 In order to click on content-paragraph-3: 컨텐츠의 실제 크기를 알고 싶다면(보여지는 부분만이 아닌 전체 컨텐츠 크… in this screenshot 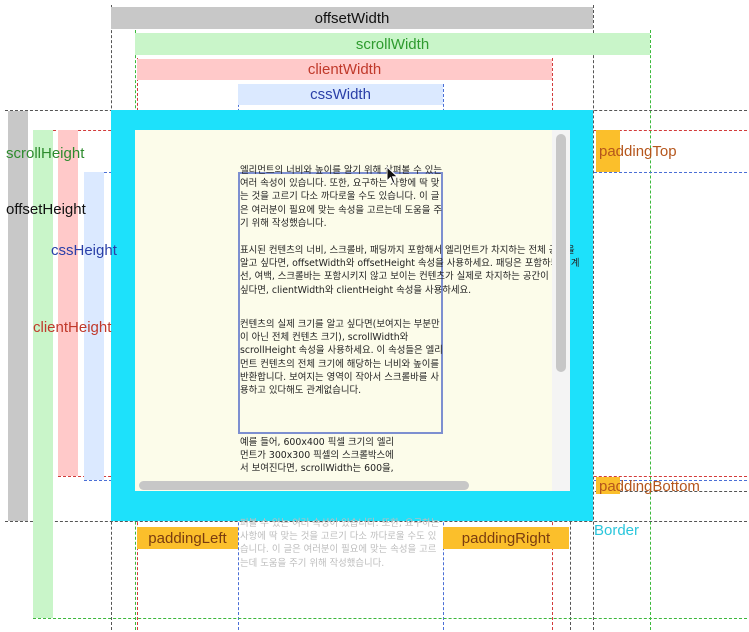, I will do `click(341, 358)`.